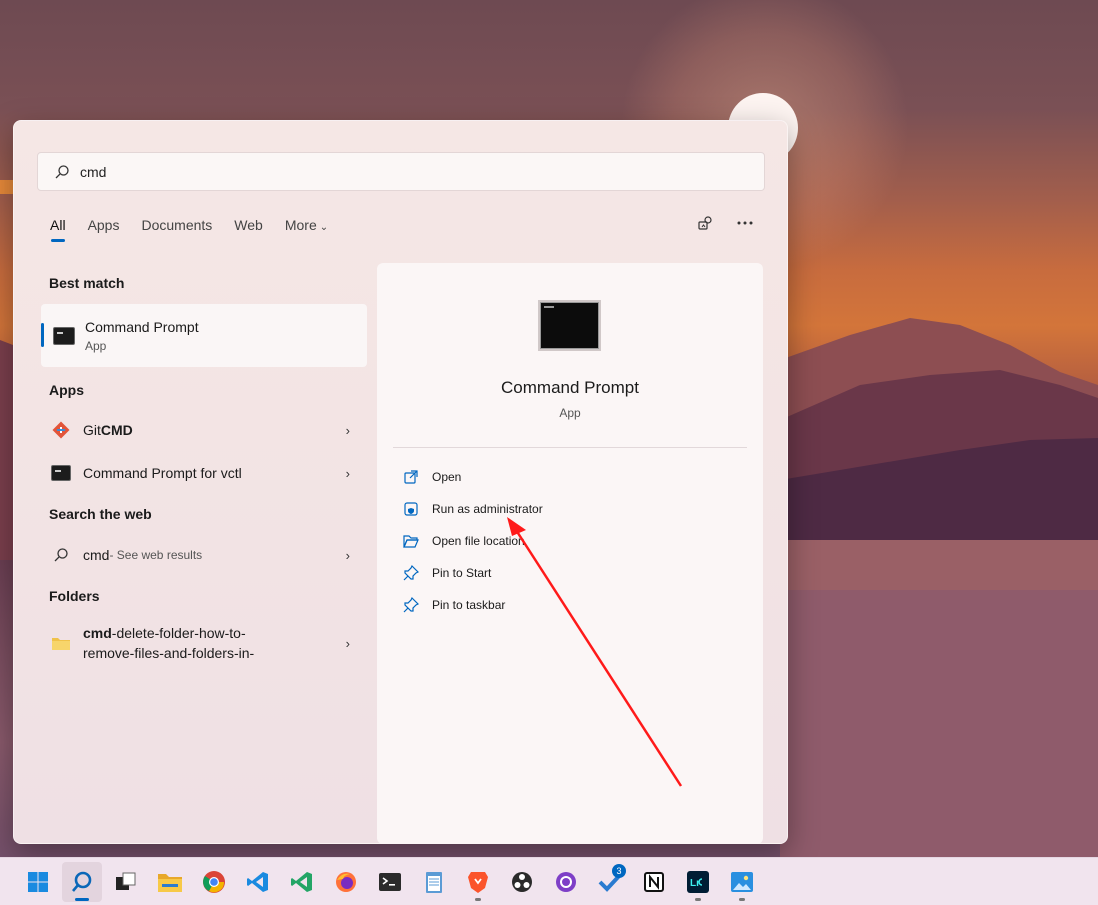 The width and height of the screenshot is (1098, 905). I want to click on action-open: Open, so click(432, 477).